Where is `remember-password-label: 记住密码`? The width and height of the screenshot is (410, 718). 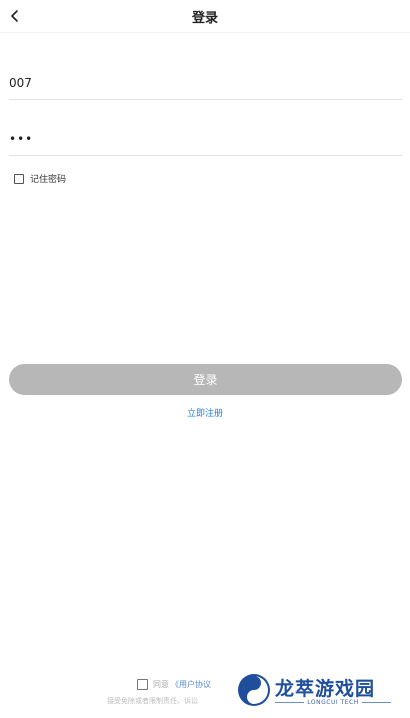
remember-password-label: 记住密码 is located at coordinates (48, 180).